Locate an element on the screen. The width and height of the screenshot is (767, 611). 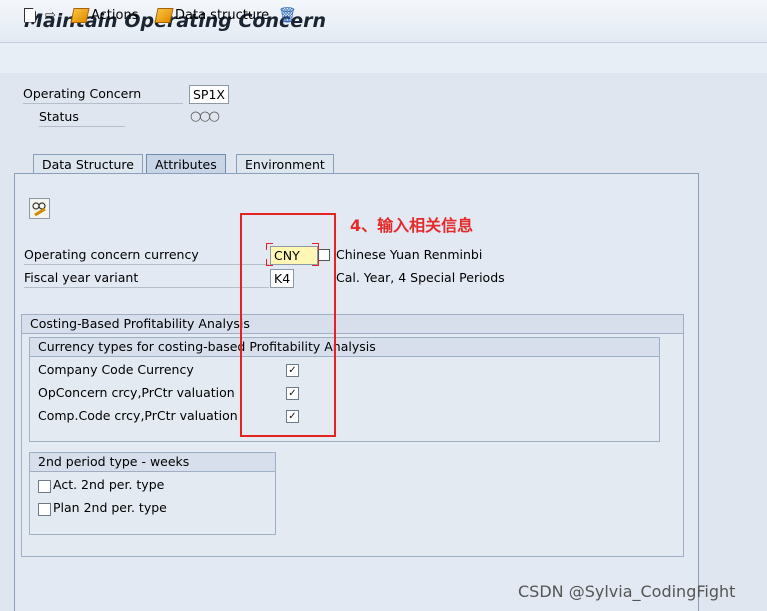
fiscal-year-variant-label: Fiscal year variant is located at coordinates (146, 279).